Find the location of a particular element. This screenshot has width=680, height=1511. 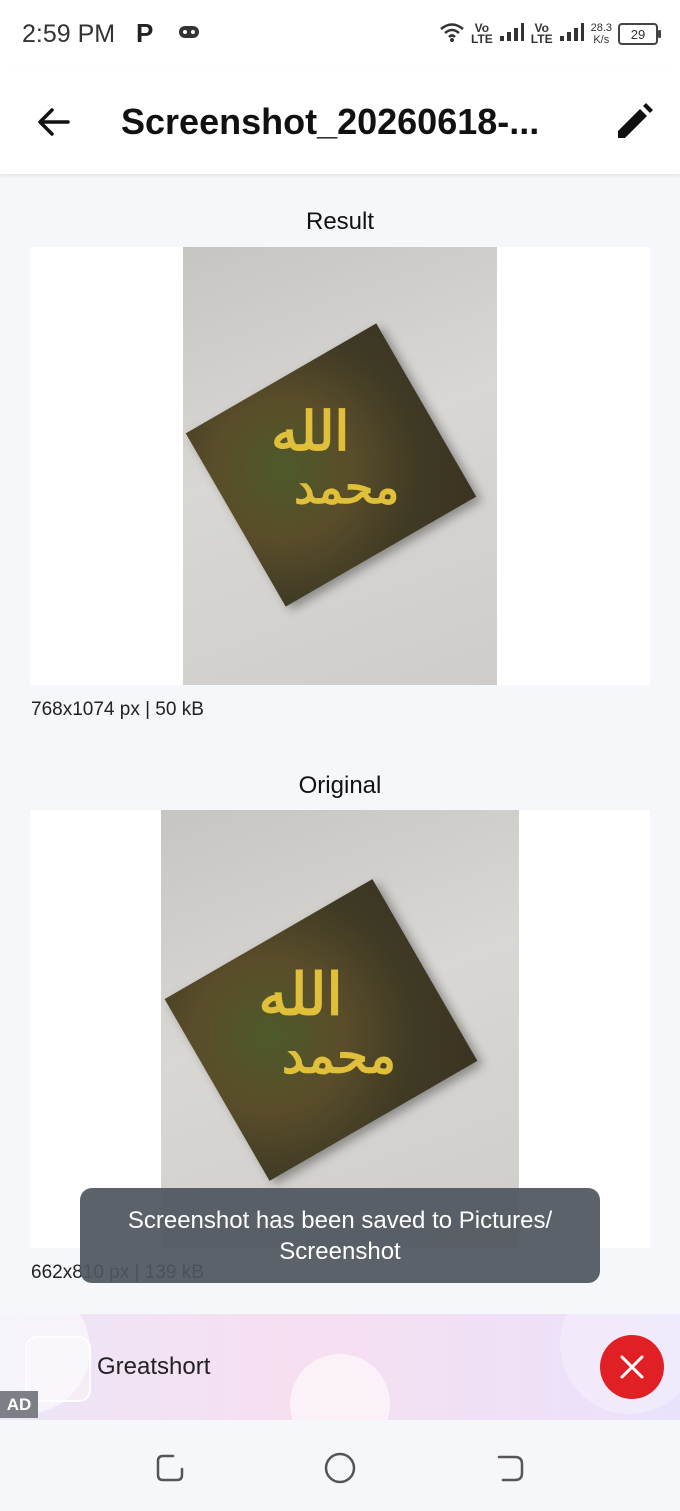

home-icon is located at coordinates (340, 1468).